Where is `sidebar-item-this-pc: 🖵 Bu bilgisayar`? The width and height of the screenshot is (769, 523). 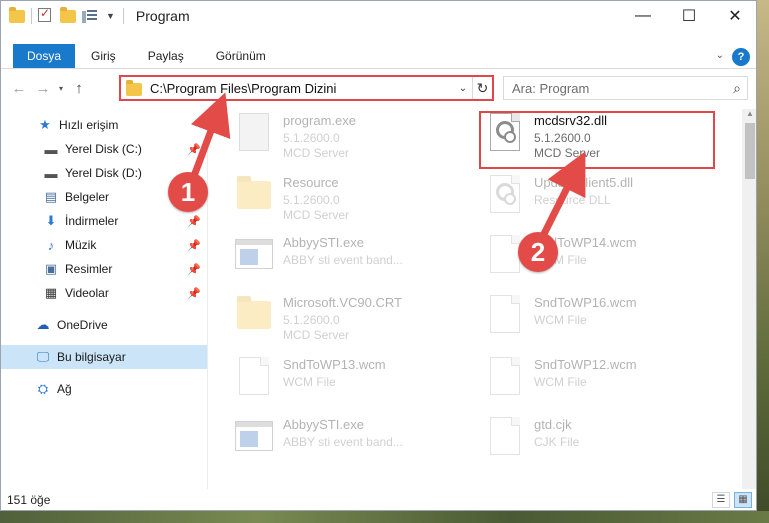
sidebar-item-this-pc: 🖵 Bu bilgisayar is located at coordinates (104, 357).